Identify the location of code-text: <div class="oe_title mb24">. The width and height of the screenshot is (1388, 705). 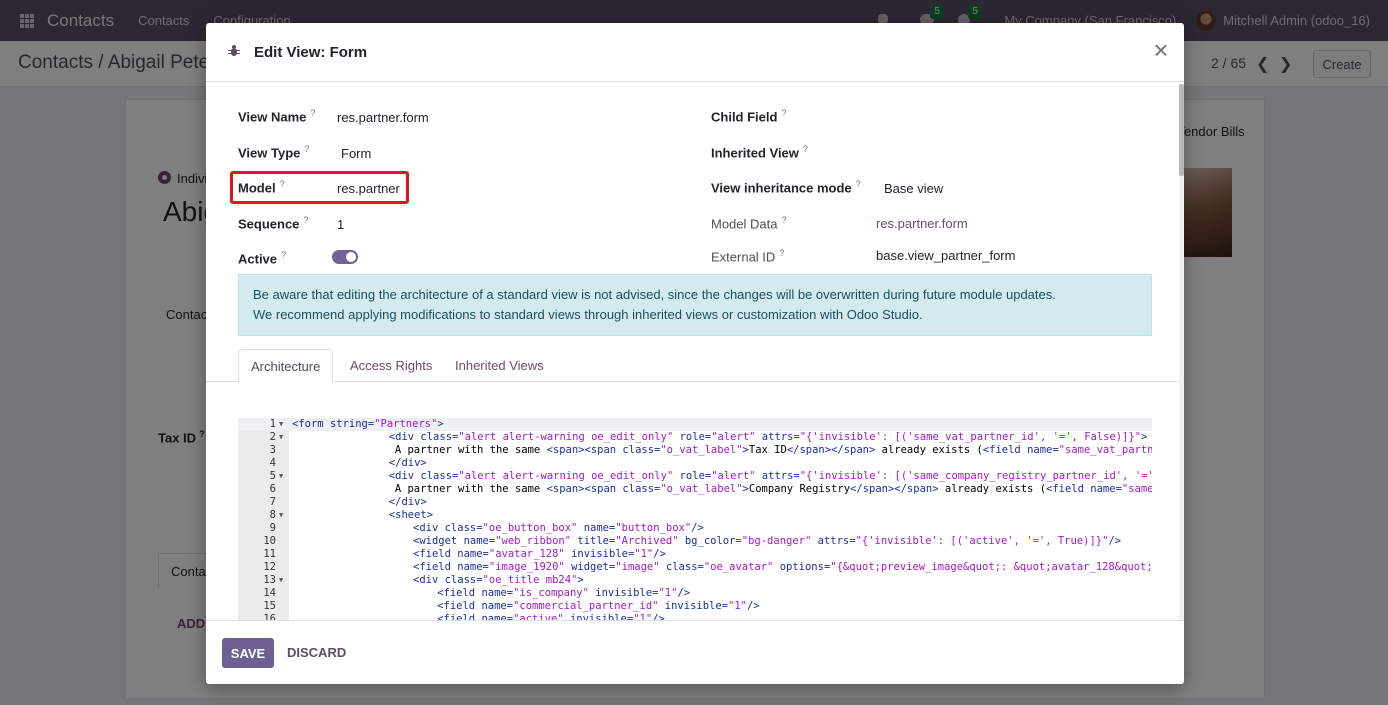
(498, 580).